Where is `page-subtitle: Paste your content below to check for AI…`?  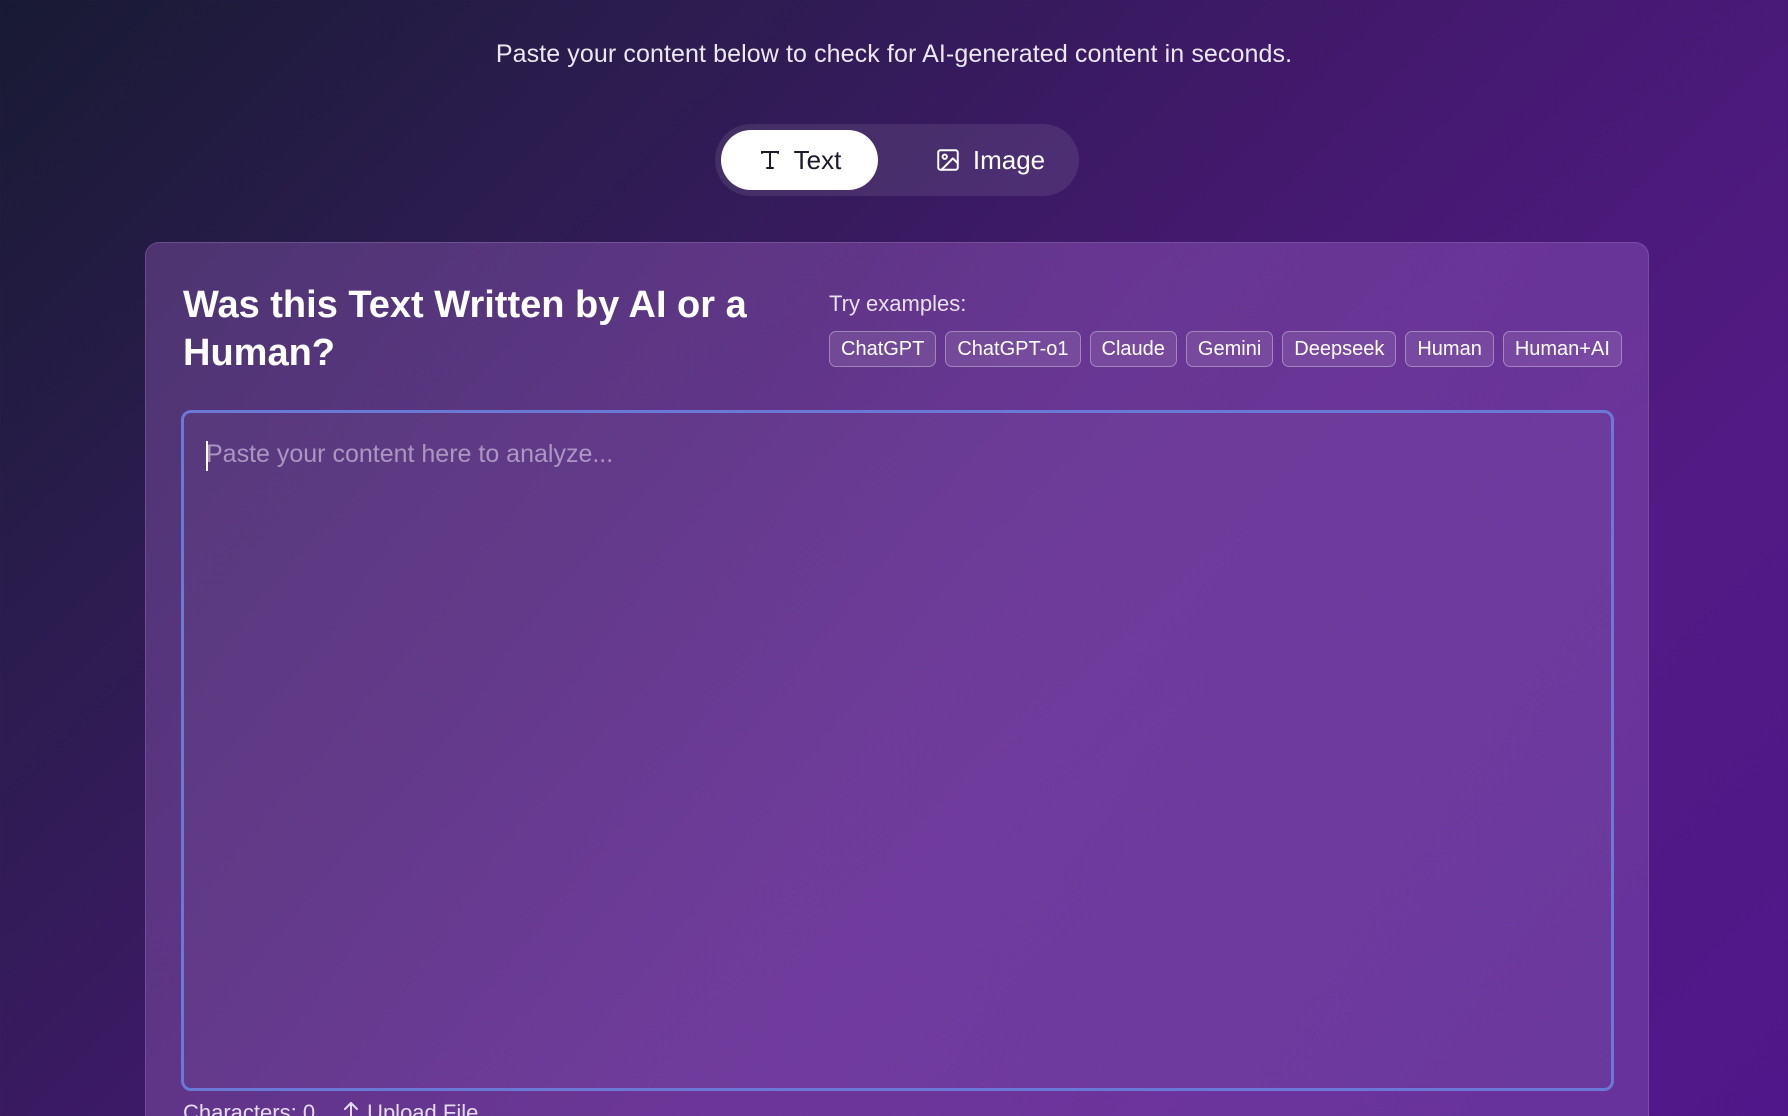
page-subtitle: Paste your content below to check for AI… is located at coordinates (894, 54).